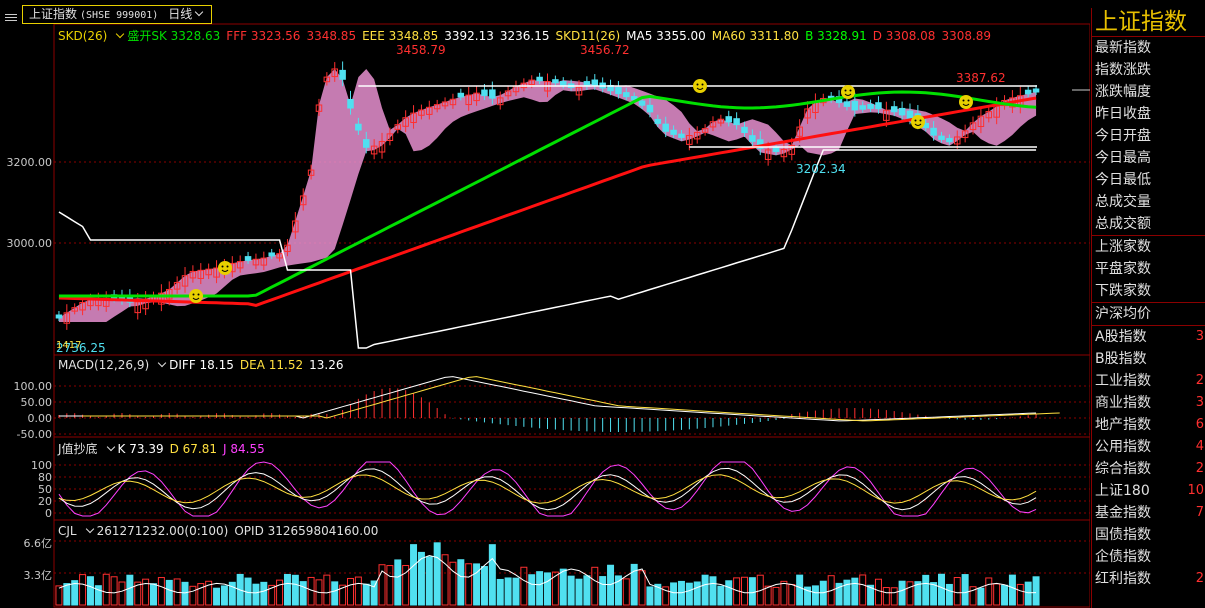 This screenshot has width=1205, height=608. Describe the element at coordinates (78, 449) in the screenshot. I see `kdj-legend-item: J值抄底` at that location.